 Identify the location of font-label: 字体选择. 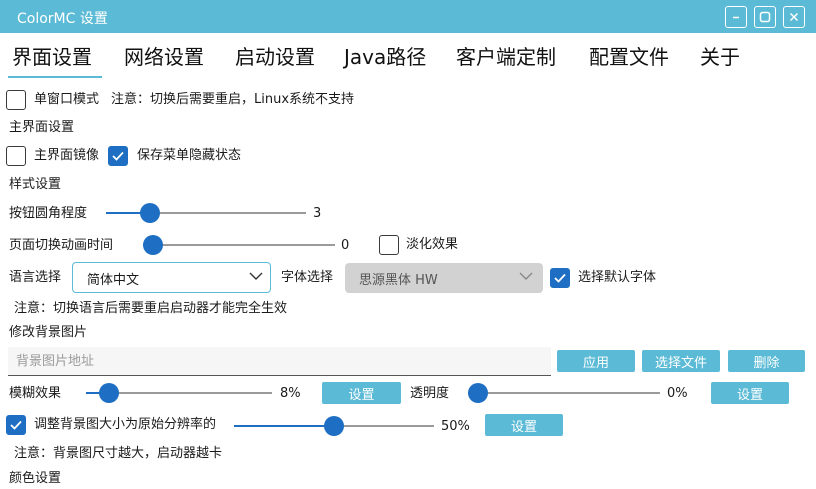
(307, 277).